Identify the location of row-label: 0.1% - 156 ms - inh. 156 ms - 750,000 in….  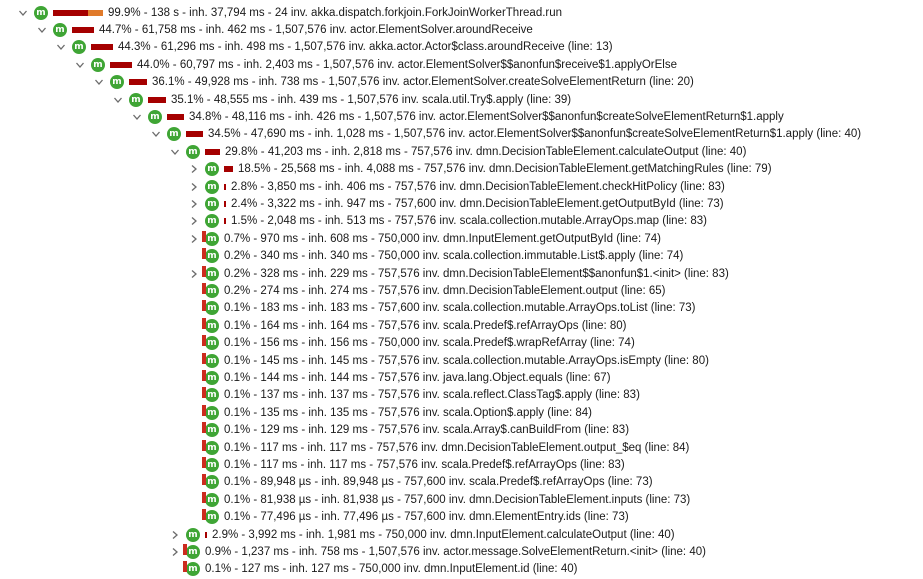
(429, 343).